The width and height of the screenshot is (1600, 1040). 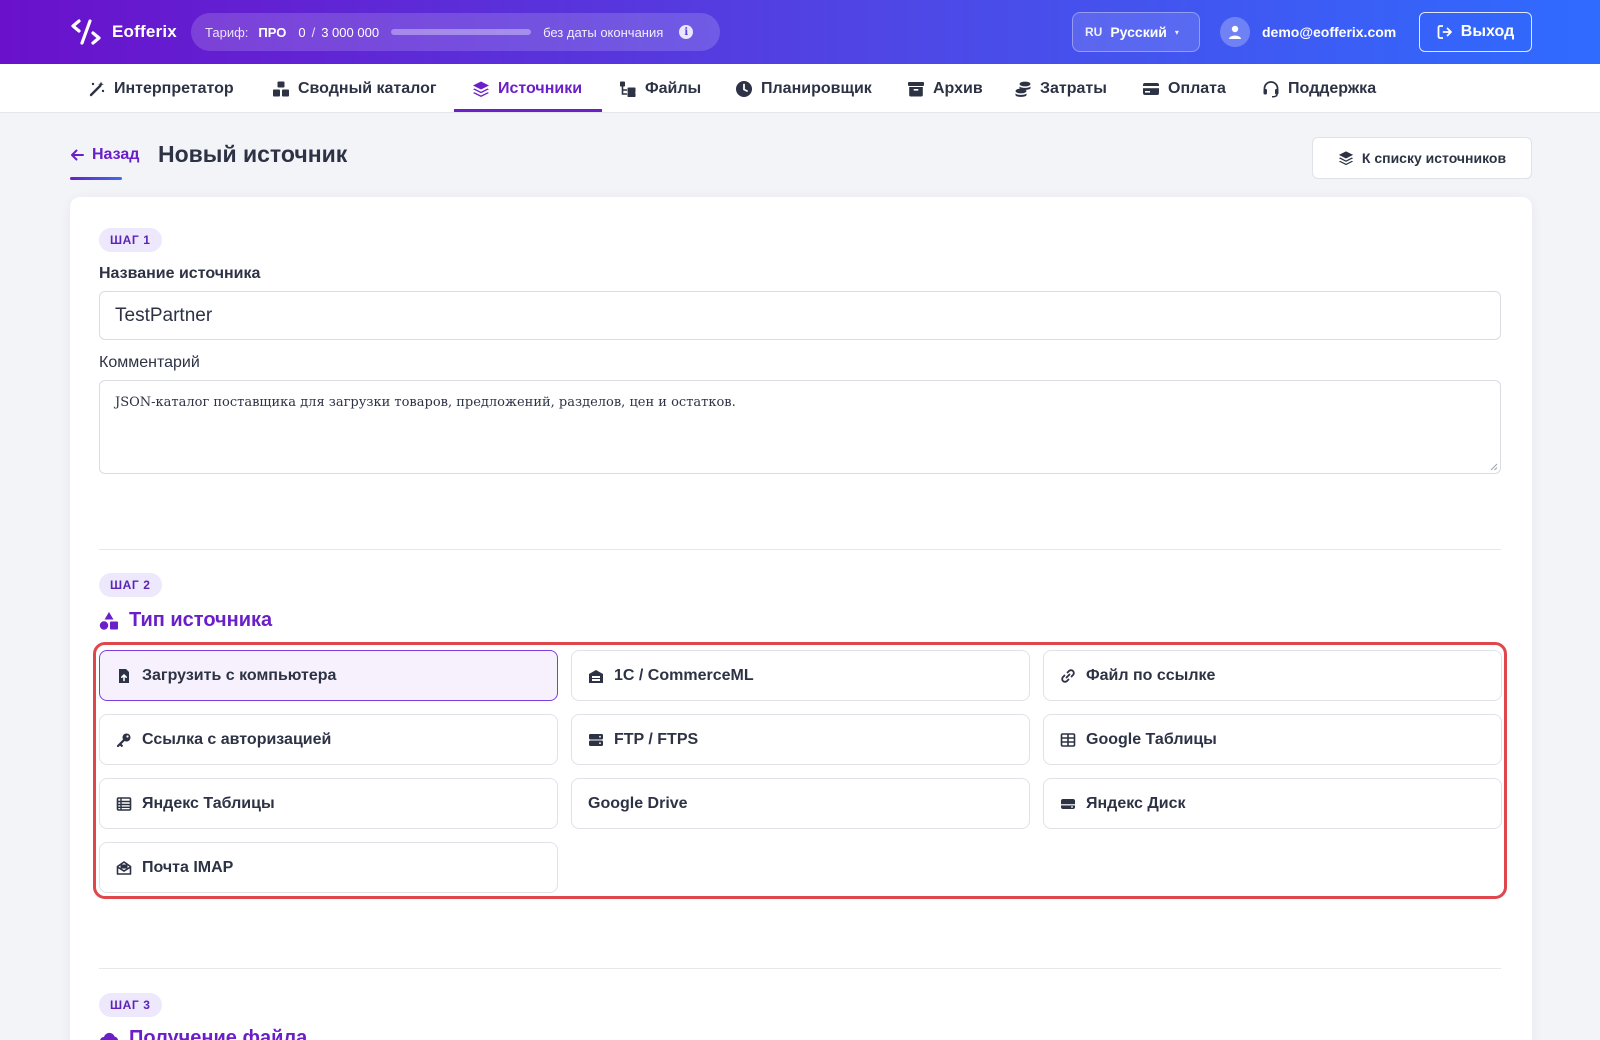 I want to click on tariff-used: 0, so click(x=302, y=32).